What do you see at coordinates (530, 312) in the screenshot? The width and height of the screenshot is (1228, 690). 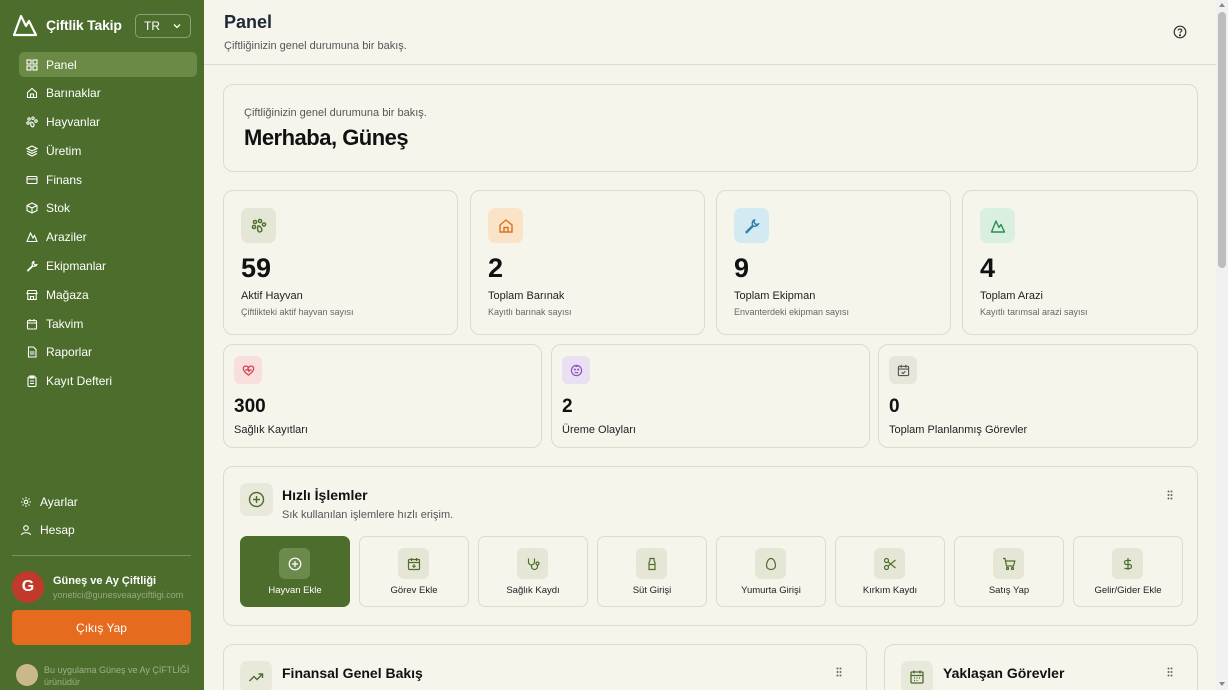 I see `stat-description: Kayıtlı barınak sayısı` at bounding box center [530, 312].